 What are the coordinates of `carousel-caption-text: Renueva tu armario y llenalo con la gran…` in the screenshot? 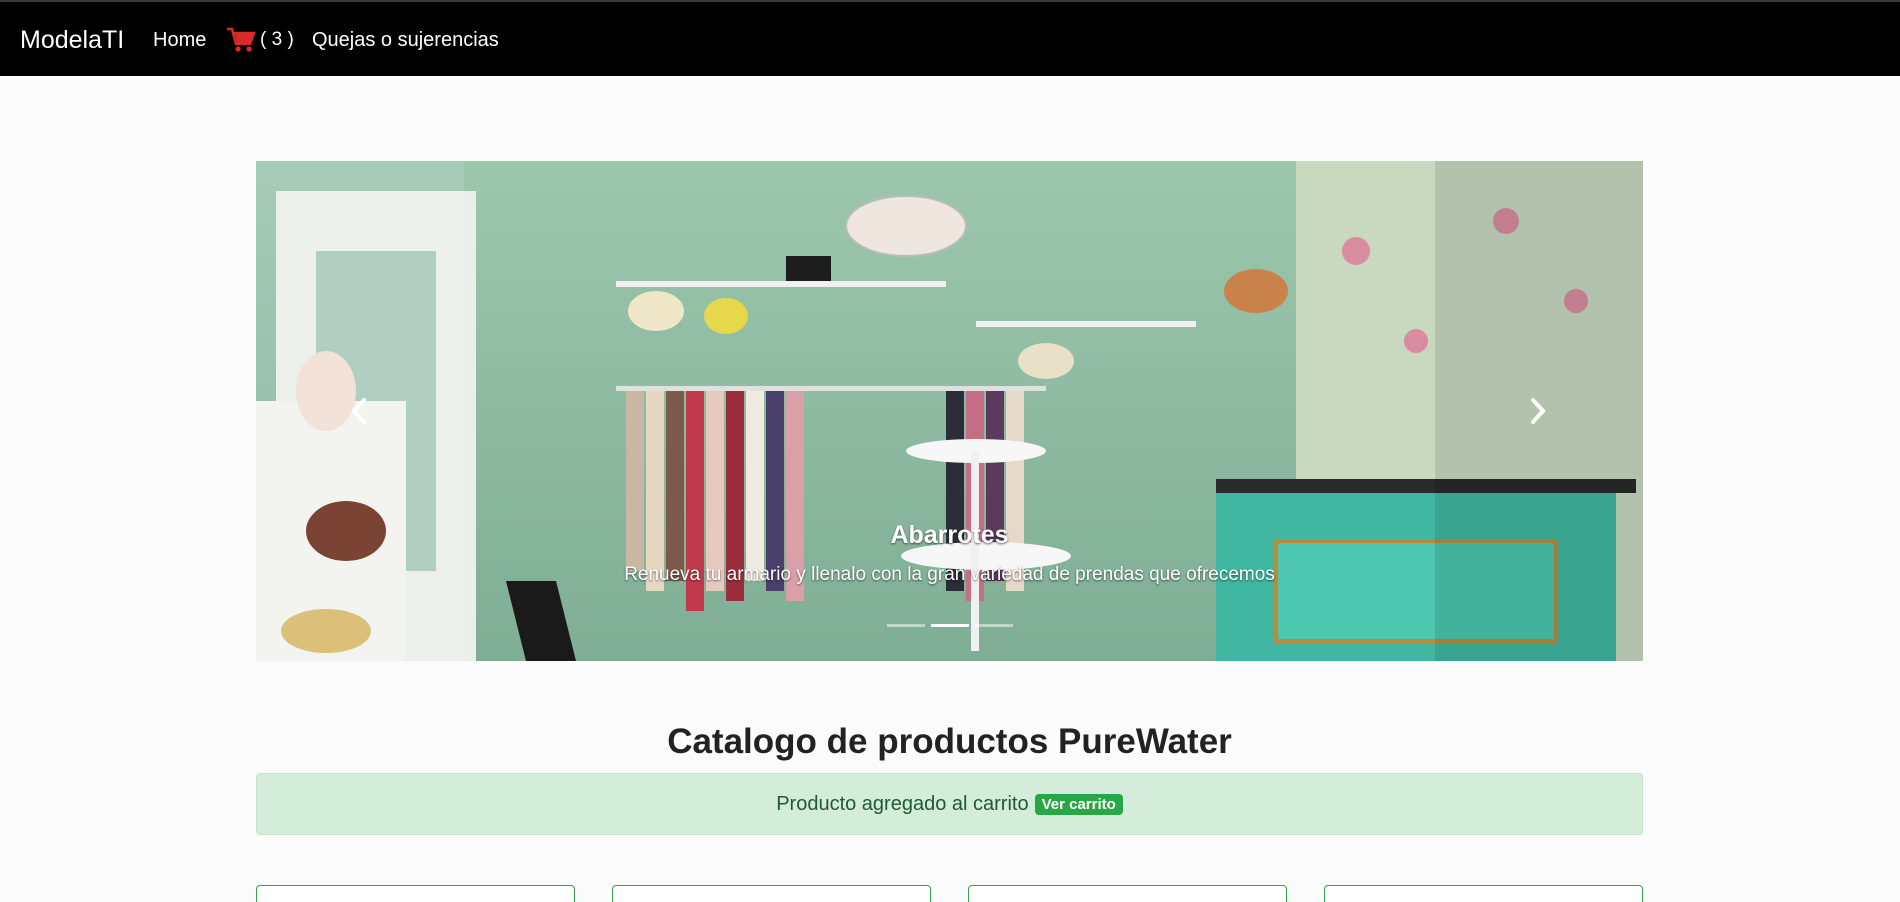 It's located at (949, 574).